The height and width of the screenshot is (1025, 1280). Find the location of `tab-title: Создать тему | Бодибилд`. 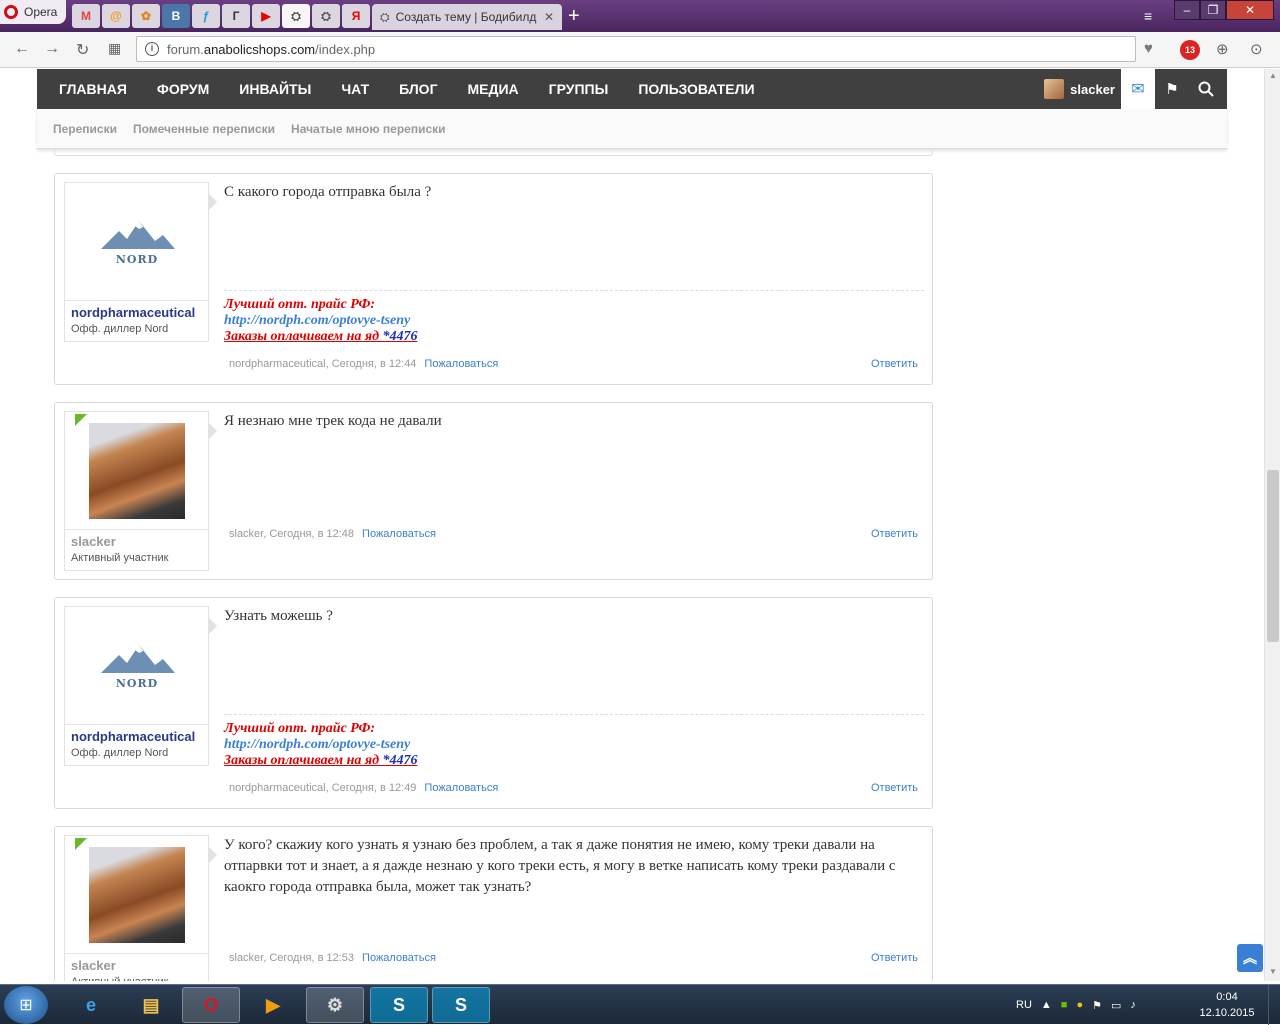

tab-title: Создать тему | Бодибилд is located at coordinates (466, 17).